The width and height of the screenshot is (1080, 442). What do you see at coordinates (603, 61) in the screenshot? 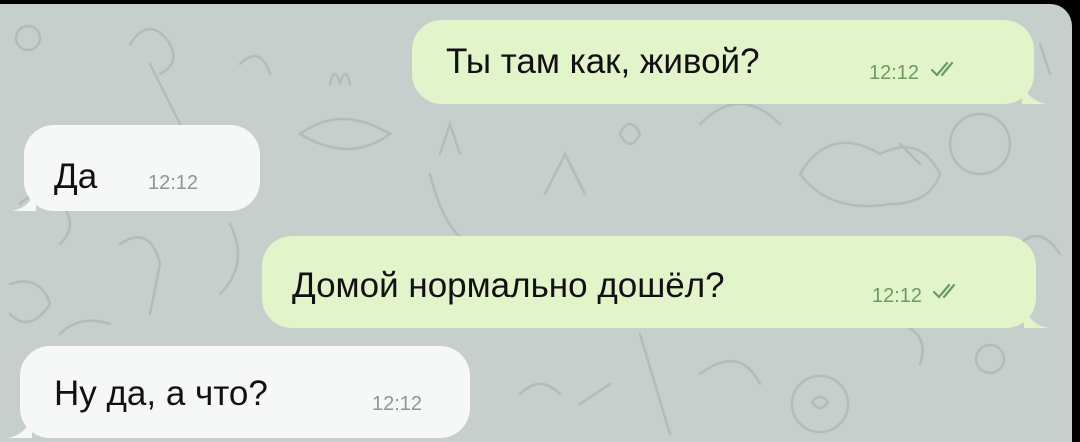
I see `message-text: Ты там как, живой?` at bounding box center [603, 61].